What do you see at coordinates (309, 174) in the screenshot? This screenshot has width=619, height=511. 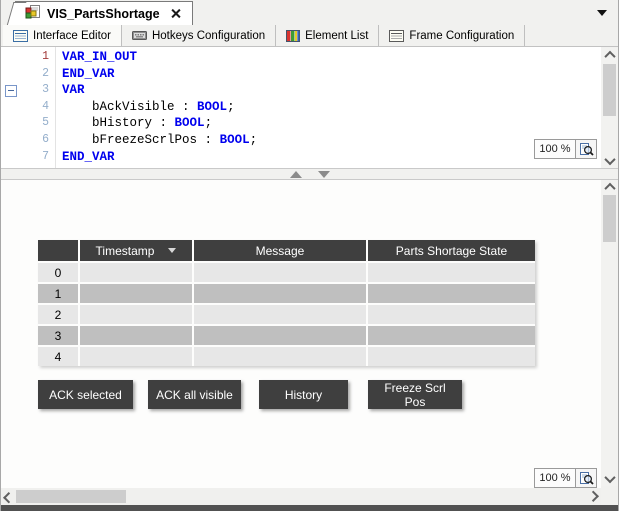 I see `panel-splitter` at bounding box center [309, 174].